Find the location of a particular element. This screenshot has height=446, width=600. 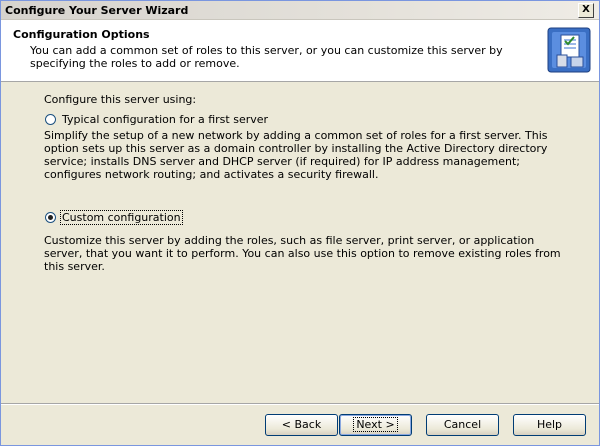

next-label: Next > is located at coordinates (375, 424).